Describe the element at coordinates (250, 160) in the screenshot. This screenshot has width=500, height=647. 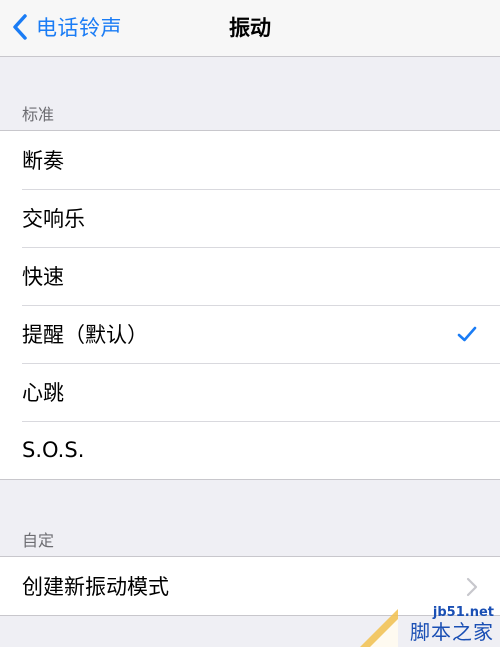
I see `vibration-option-staccato: 断奏` at that location.